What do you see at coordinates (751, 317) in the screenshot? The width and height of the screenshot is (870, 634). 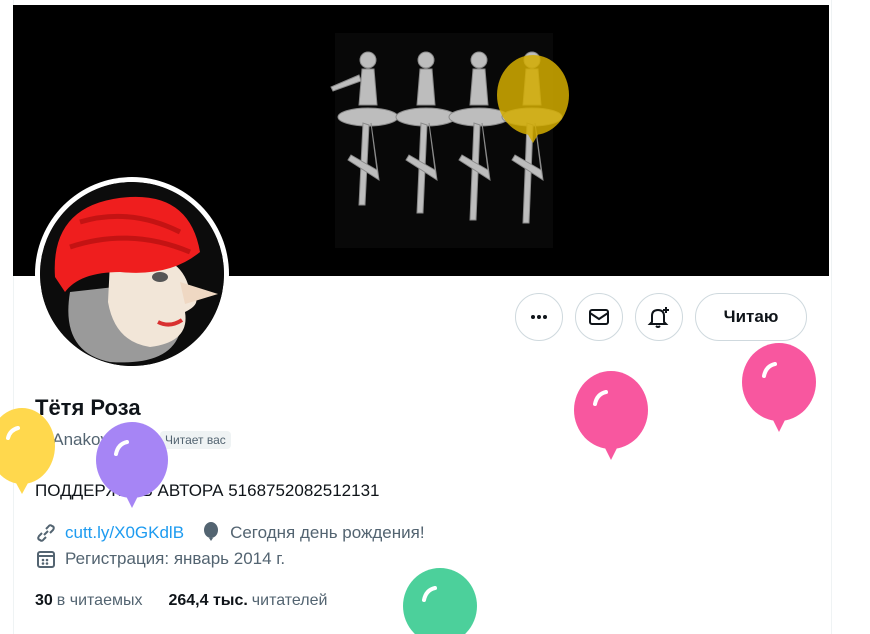 I see `follow-button: Читаю` at bounding box center [751, 317].